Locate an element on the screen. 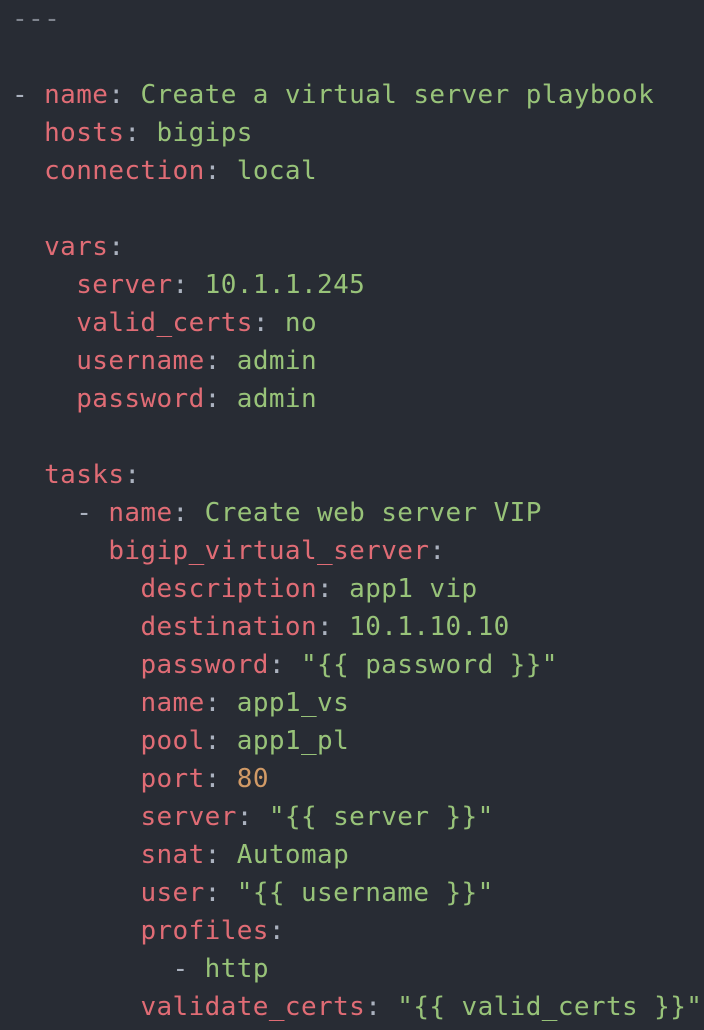  yaml-value: "{{ password }}" is located at coordinates (429, 665).